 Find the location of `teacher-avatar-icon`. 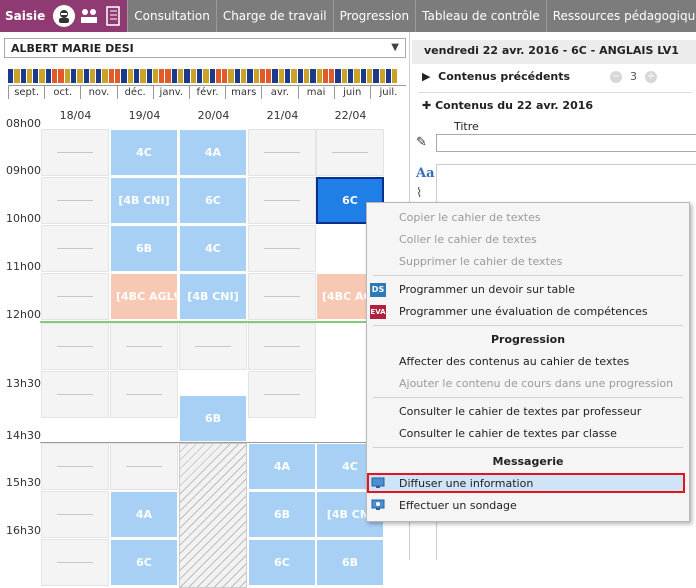

teacher-avatar-icon is located at coordinates (64, 16).